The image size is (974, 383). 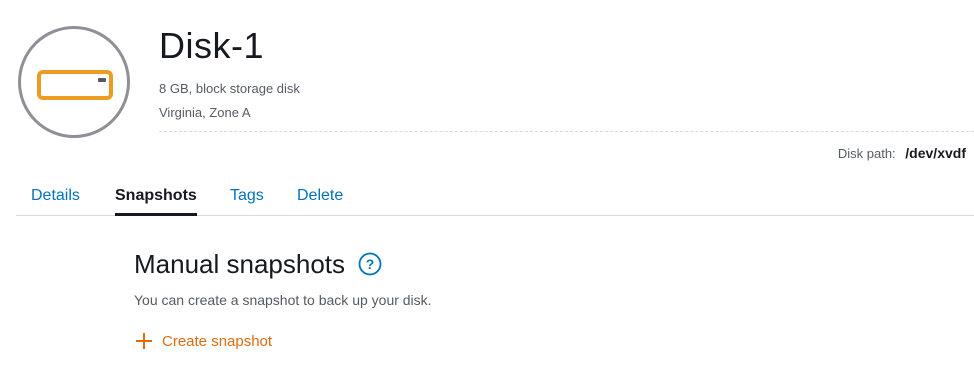 I want to click on create-snapshot-button: Create snapshot, so click(x=203, y=341).